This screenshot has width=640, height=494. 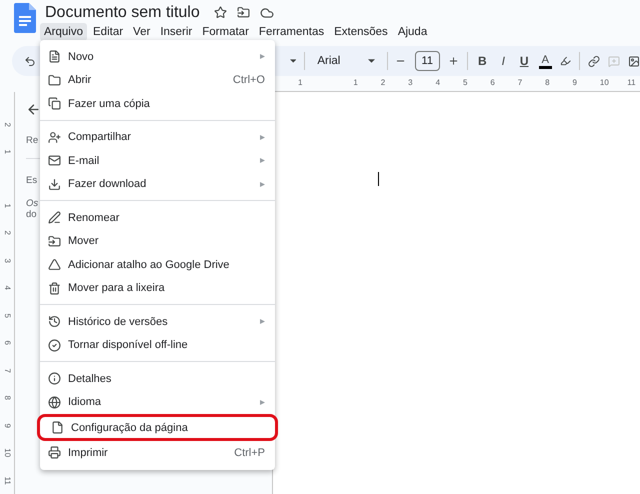 I want to click on menu-item: Novo, so click(x=157, y=56).